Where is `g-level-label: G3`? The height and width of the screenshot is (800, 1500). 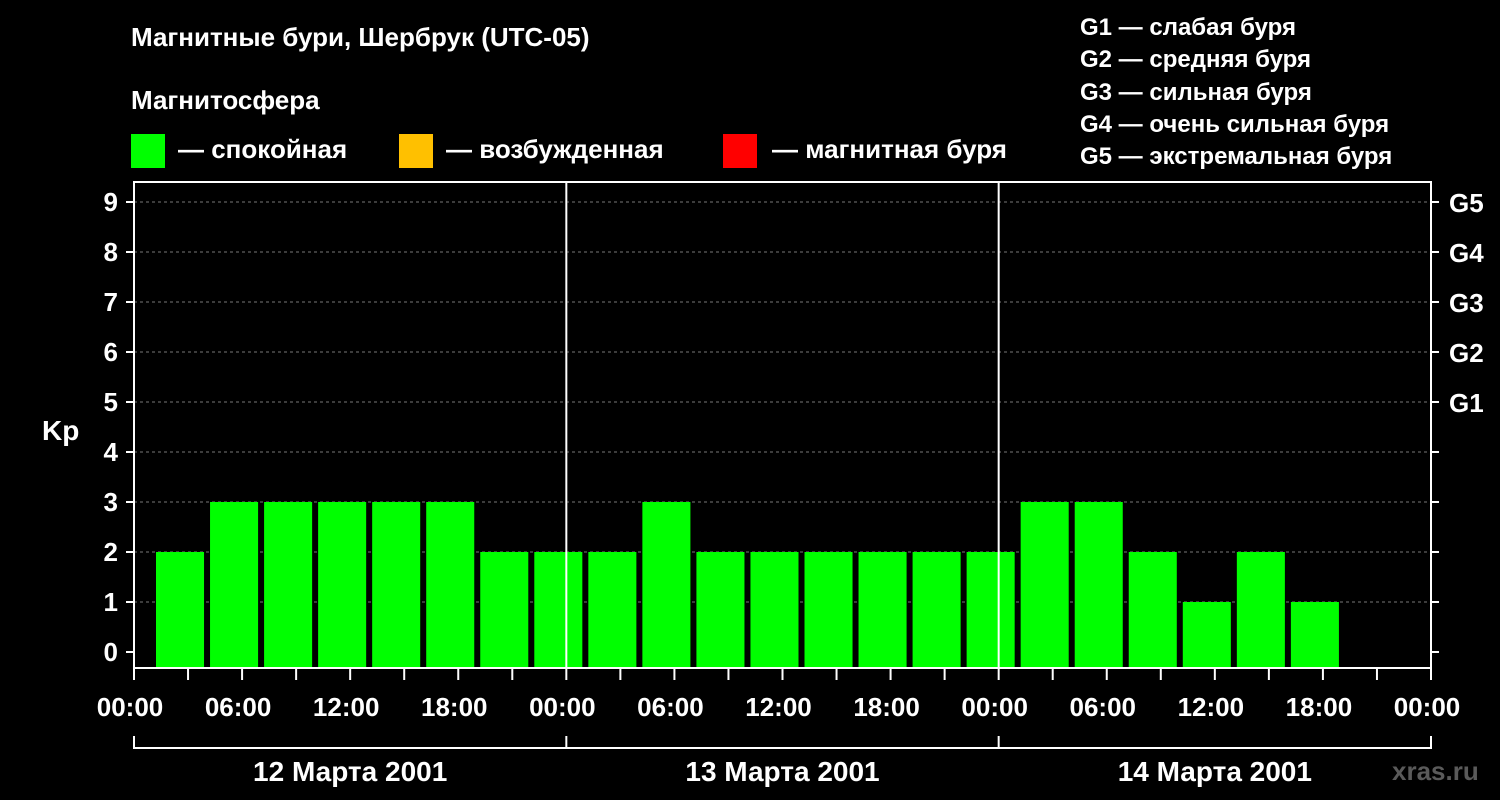
g-level-label: G3 is located at coordinates (1466, 303).